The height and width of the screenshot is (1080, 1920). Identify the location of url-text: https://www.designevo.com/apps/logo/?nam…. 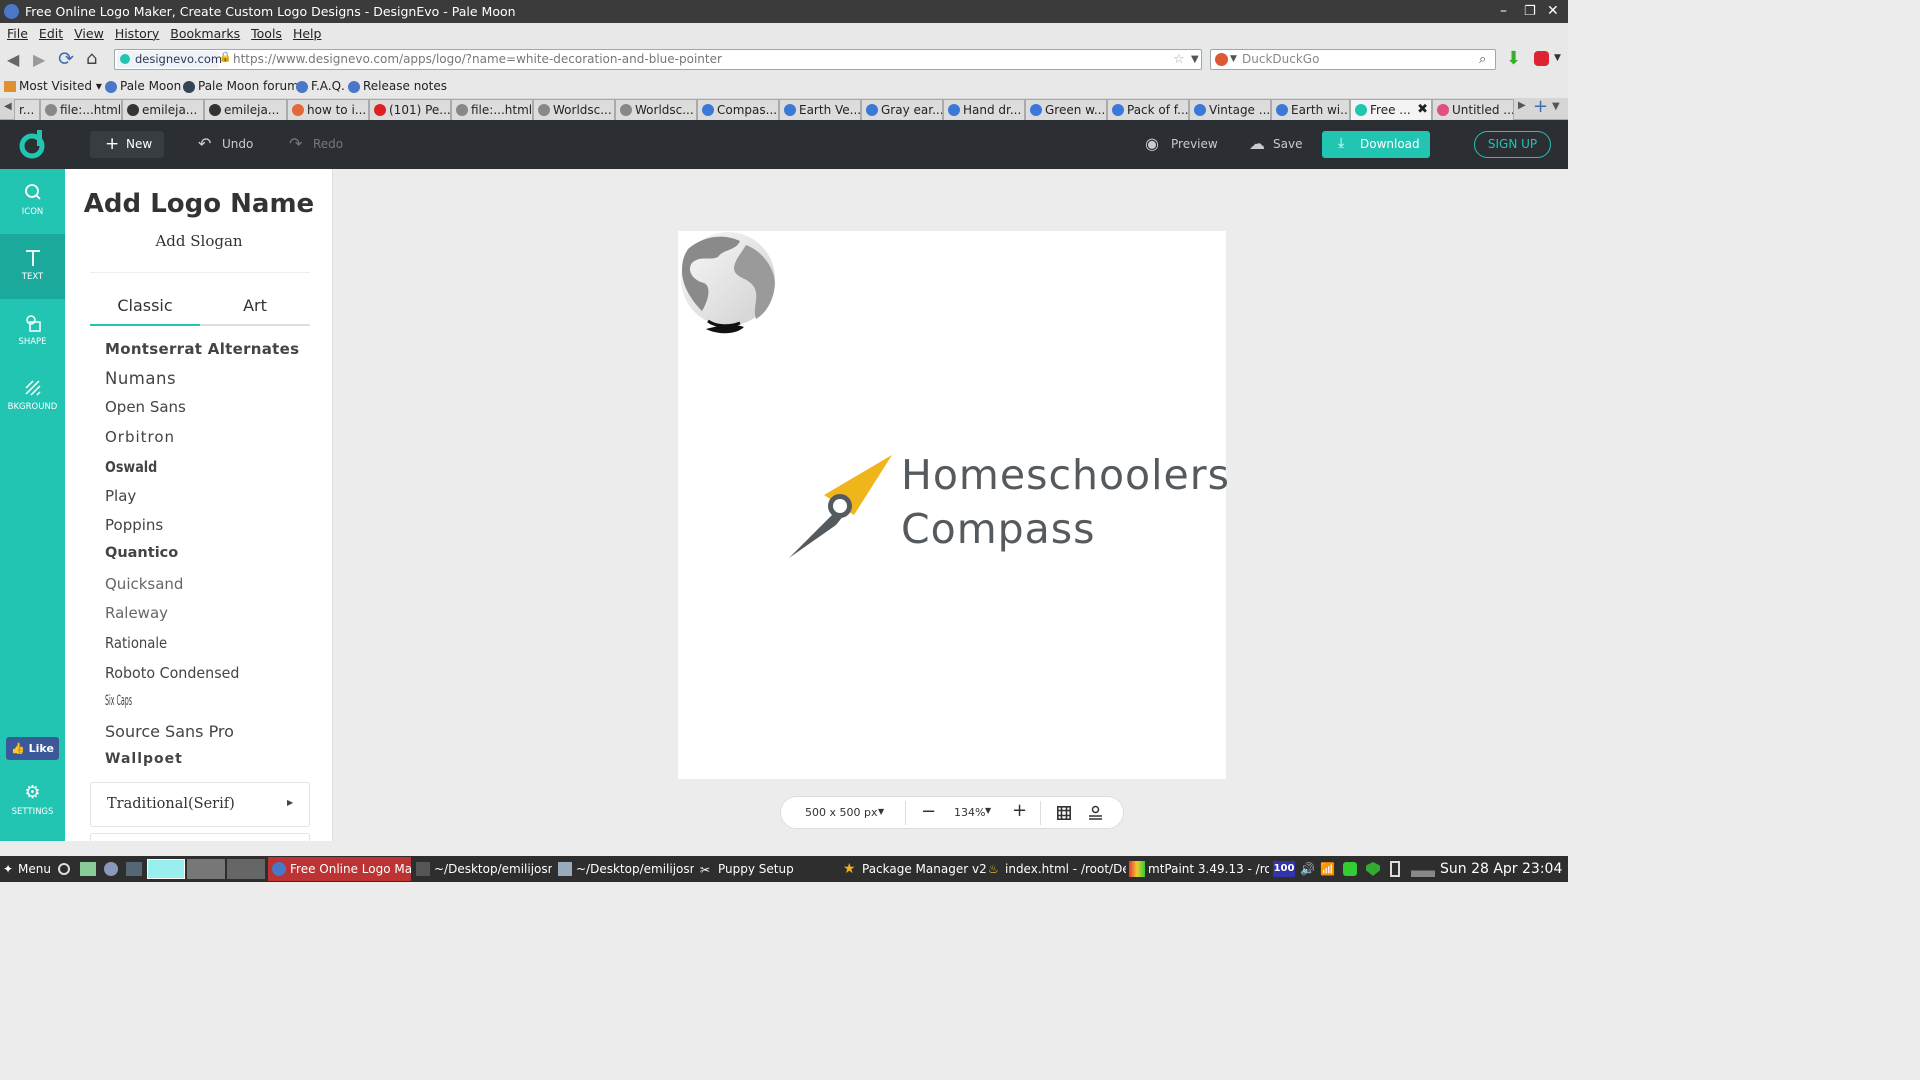
(477, 59).